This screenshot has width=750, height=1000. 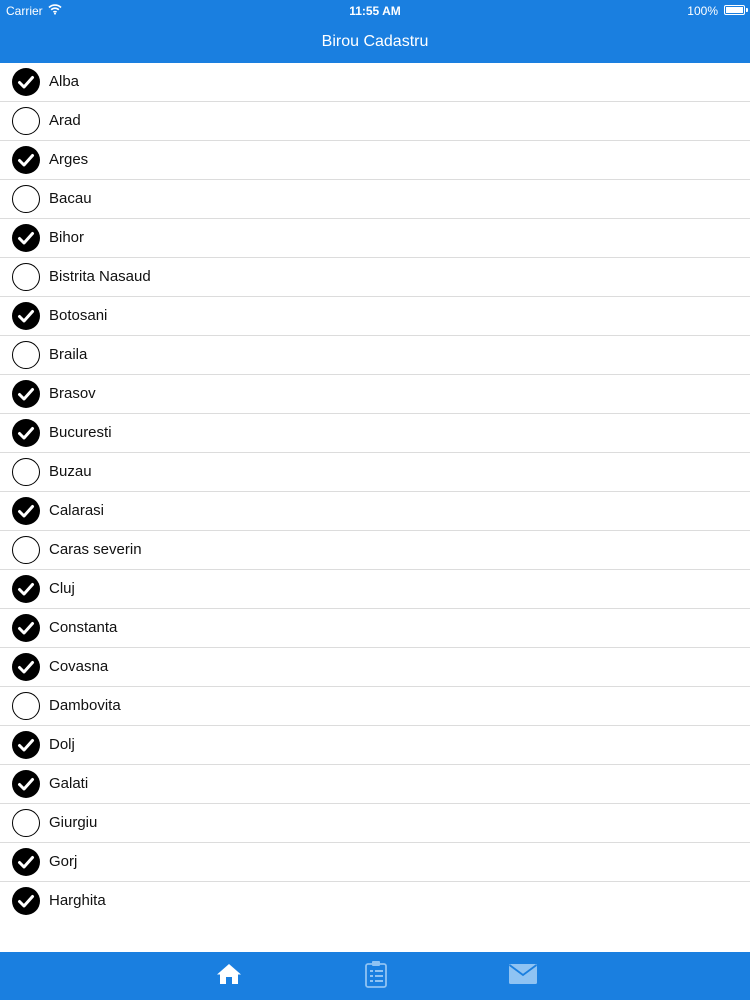 What do you see at coordinates (65, 120) in the screenshot?
I see `county-label: Arad` at bounding box center [65, 120].